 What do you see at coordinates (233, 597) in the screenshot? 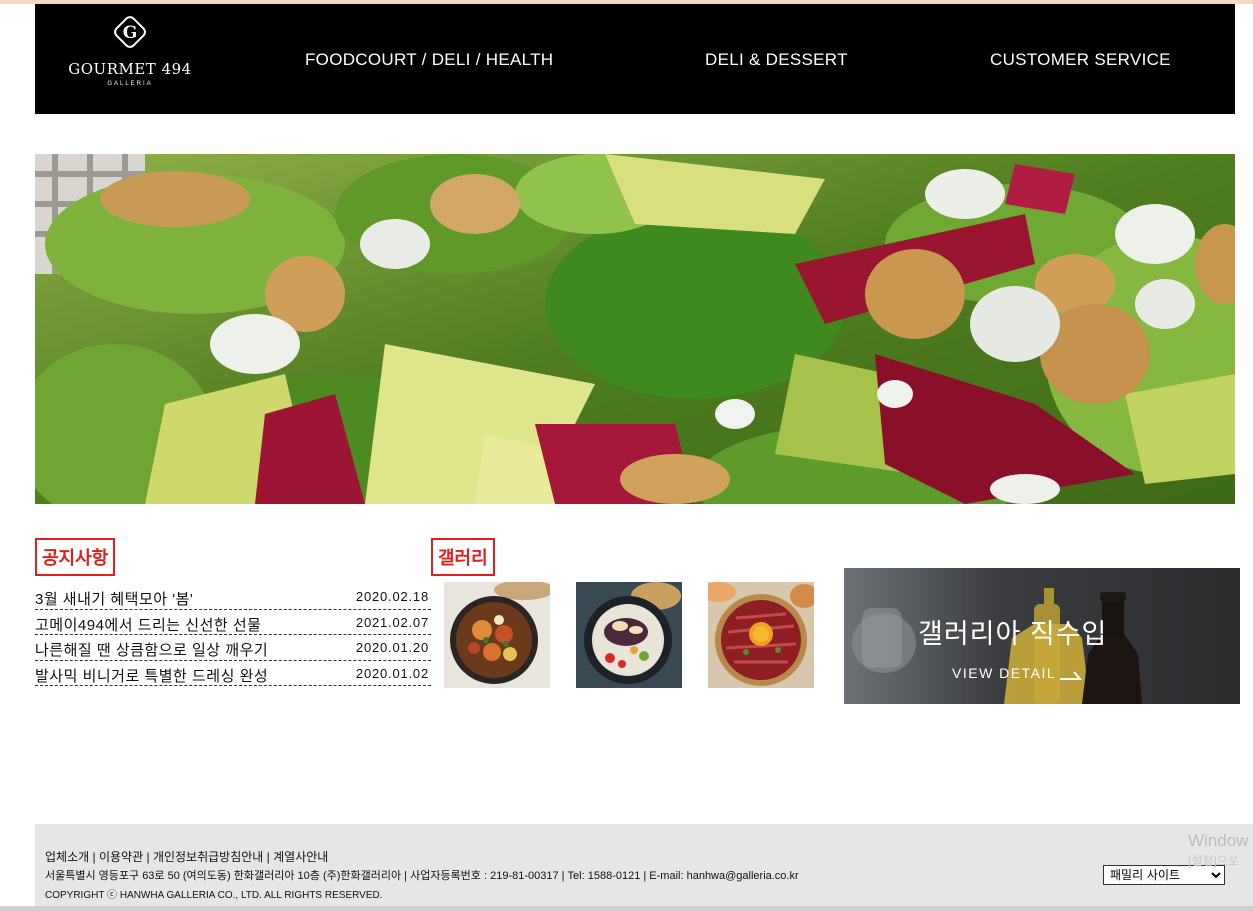
I see `notice-item: 3월 새내기 혜택모아 '봄' 2020.02.18` at bounding box center [233, 597].